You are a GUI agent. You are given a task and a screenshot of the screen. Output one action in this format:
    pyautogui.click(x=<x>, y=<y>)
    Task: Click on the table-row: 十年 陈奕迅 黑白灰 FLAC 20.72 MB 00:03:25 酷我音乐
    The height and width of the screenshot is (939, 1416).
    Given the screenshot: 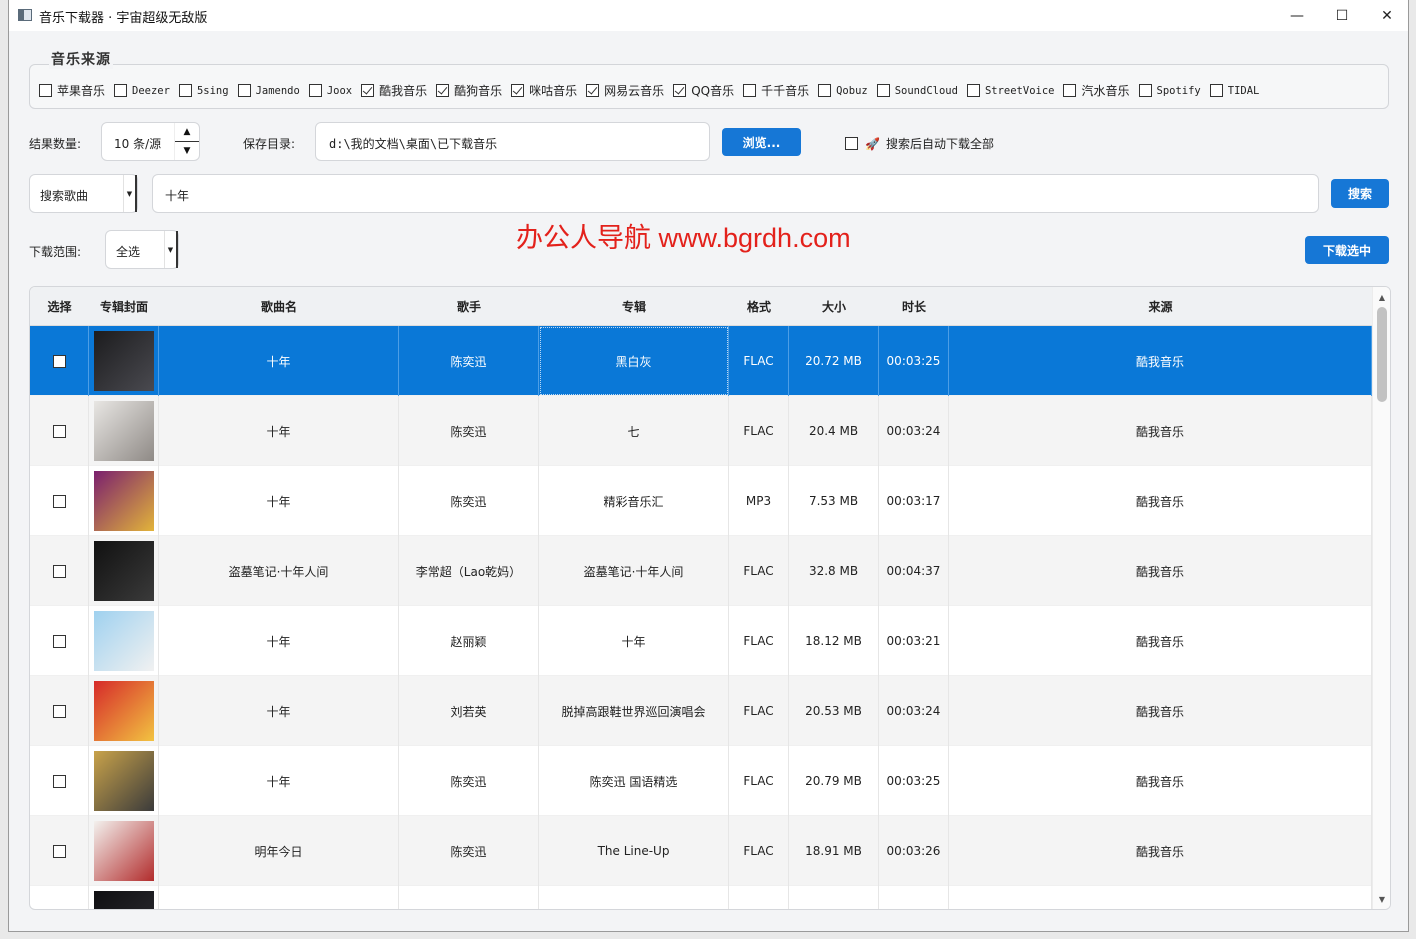 What is the action you would take?
    pyautogui.click(x=701, y=361)
    